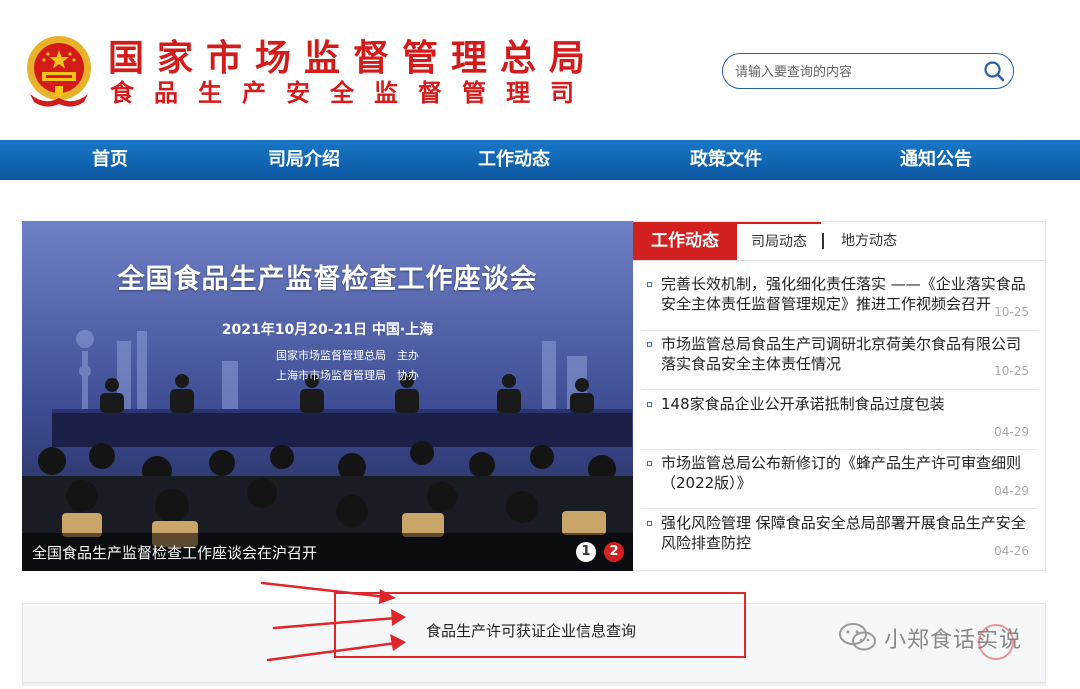 The height and width of the screenshot is (689, 1080). Describe the element at coordinates (333, 621) in the screenshot. I see `annotation-arrows` at that location.